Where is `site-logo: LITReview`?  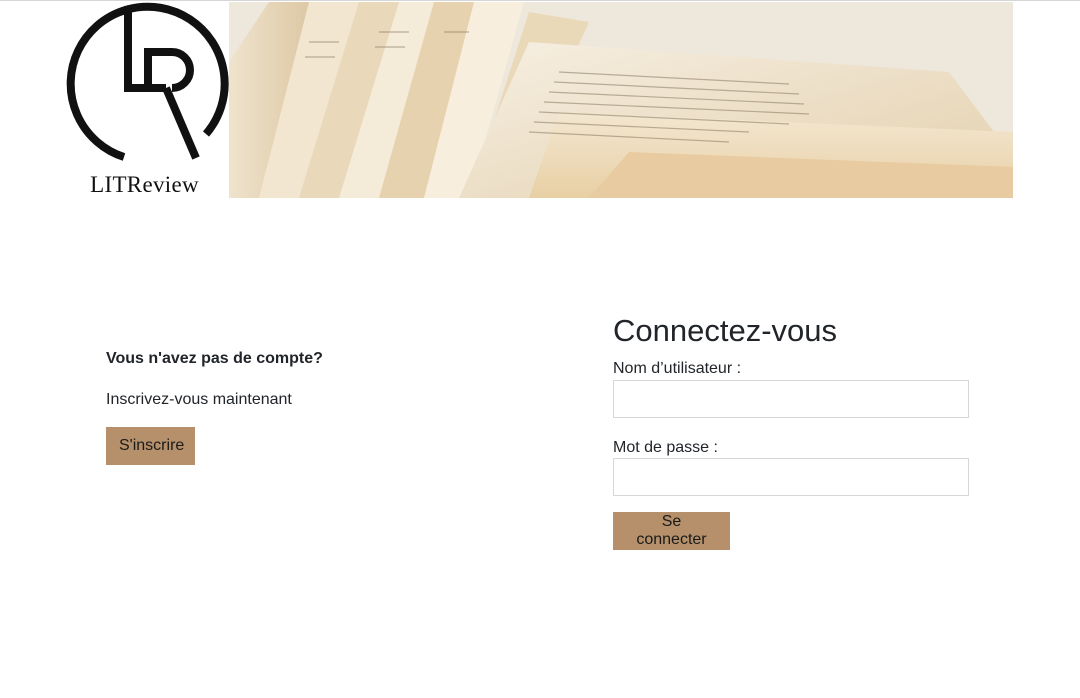 site-logo: LITReview is located at coordinates (144, 100).